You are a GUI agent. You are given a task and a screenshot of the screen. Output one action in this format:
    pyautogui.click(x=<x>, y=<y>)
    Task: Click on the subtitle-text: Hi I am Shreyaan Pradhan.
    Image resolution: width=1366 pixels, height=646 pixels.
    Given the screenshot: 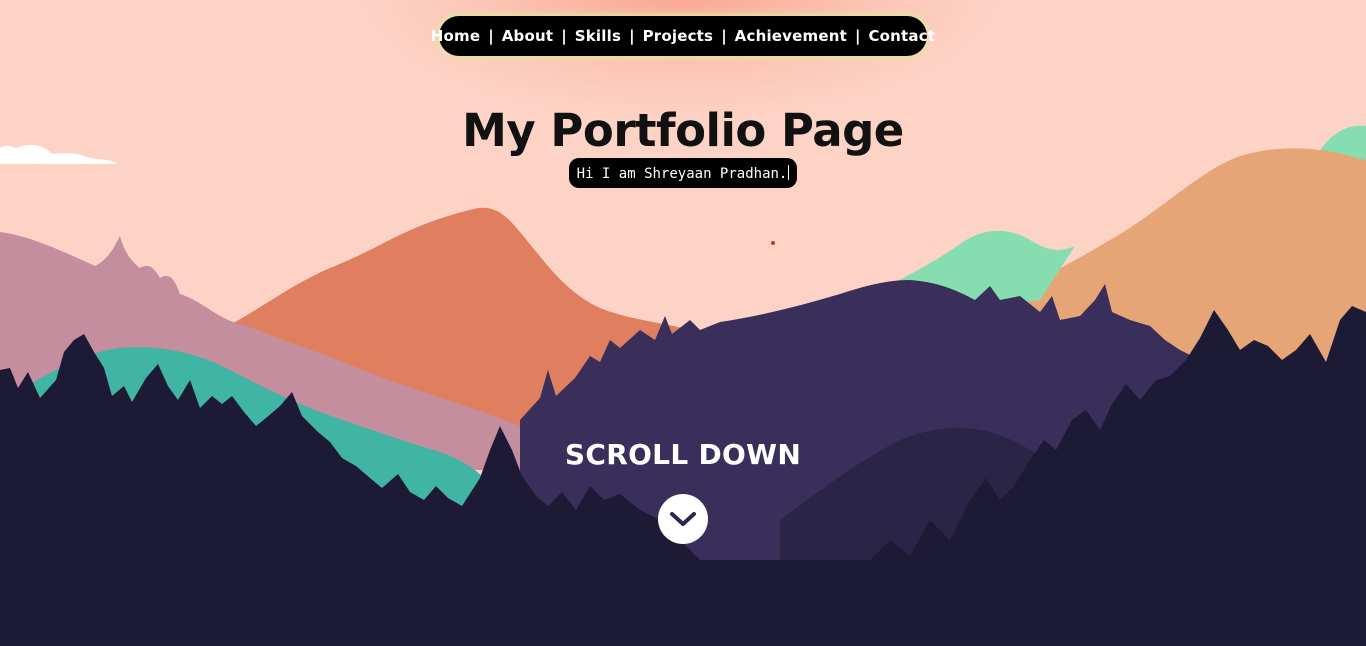 What is the action you would take?
    pyautogui.click(x=682, y=174)
    